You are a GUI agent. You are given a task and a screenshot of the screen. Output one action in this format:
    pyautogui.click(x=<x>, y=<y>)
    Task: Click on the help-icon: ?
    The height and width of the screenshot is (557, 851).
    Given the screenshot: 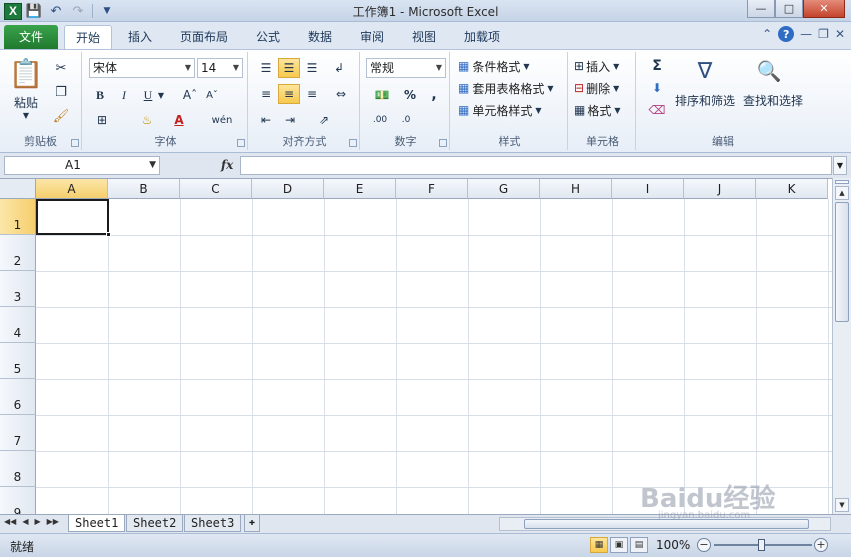 What is the action you would take?
    pyautogui.click(x=786, y=34)
    